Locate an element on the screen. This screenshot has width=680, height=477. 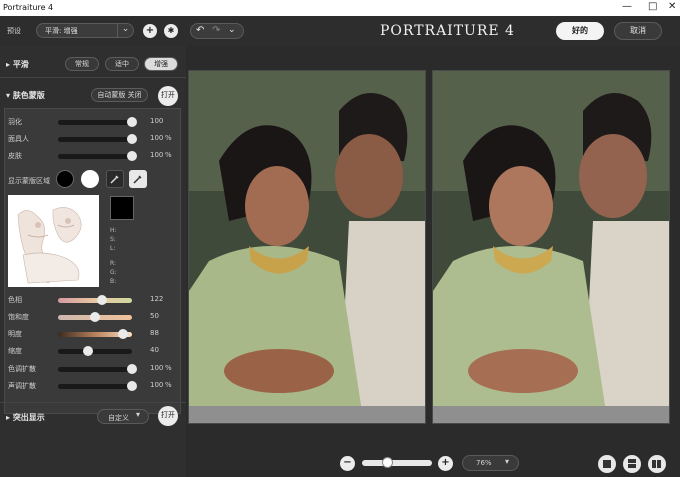
hue-readout: H: is located at coordinates (113, 230).